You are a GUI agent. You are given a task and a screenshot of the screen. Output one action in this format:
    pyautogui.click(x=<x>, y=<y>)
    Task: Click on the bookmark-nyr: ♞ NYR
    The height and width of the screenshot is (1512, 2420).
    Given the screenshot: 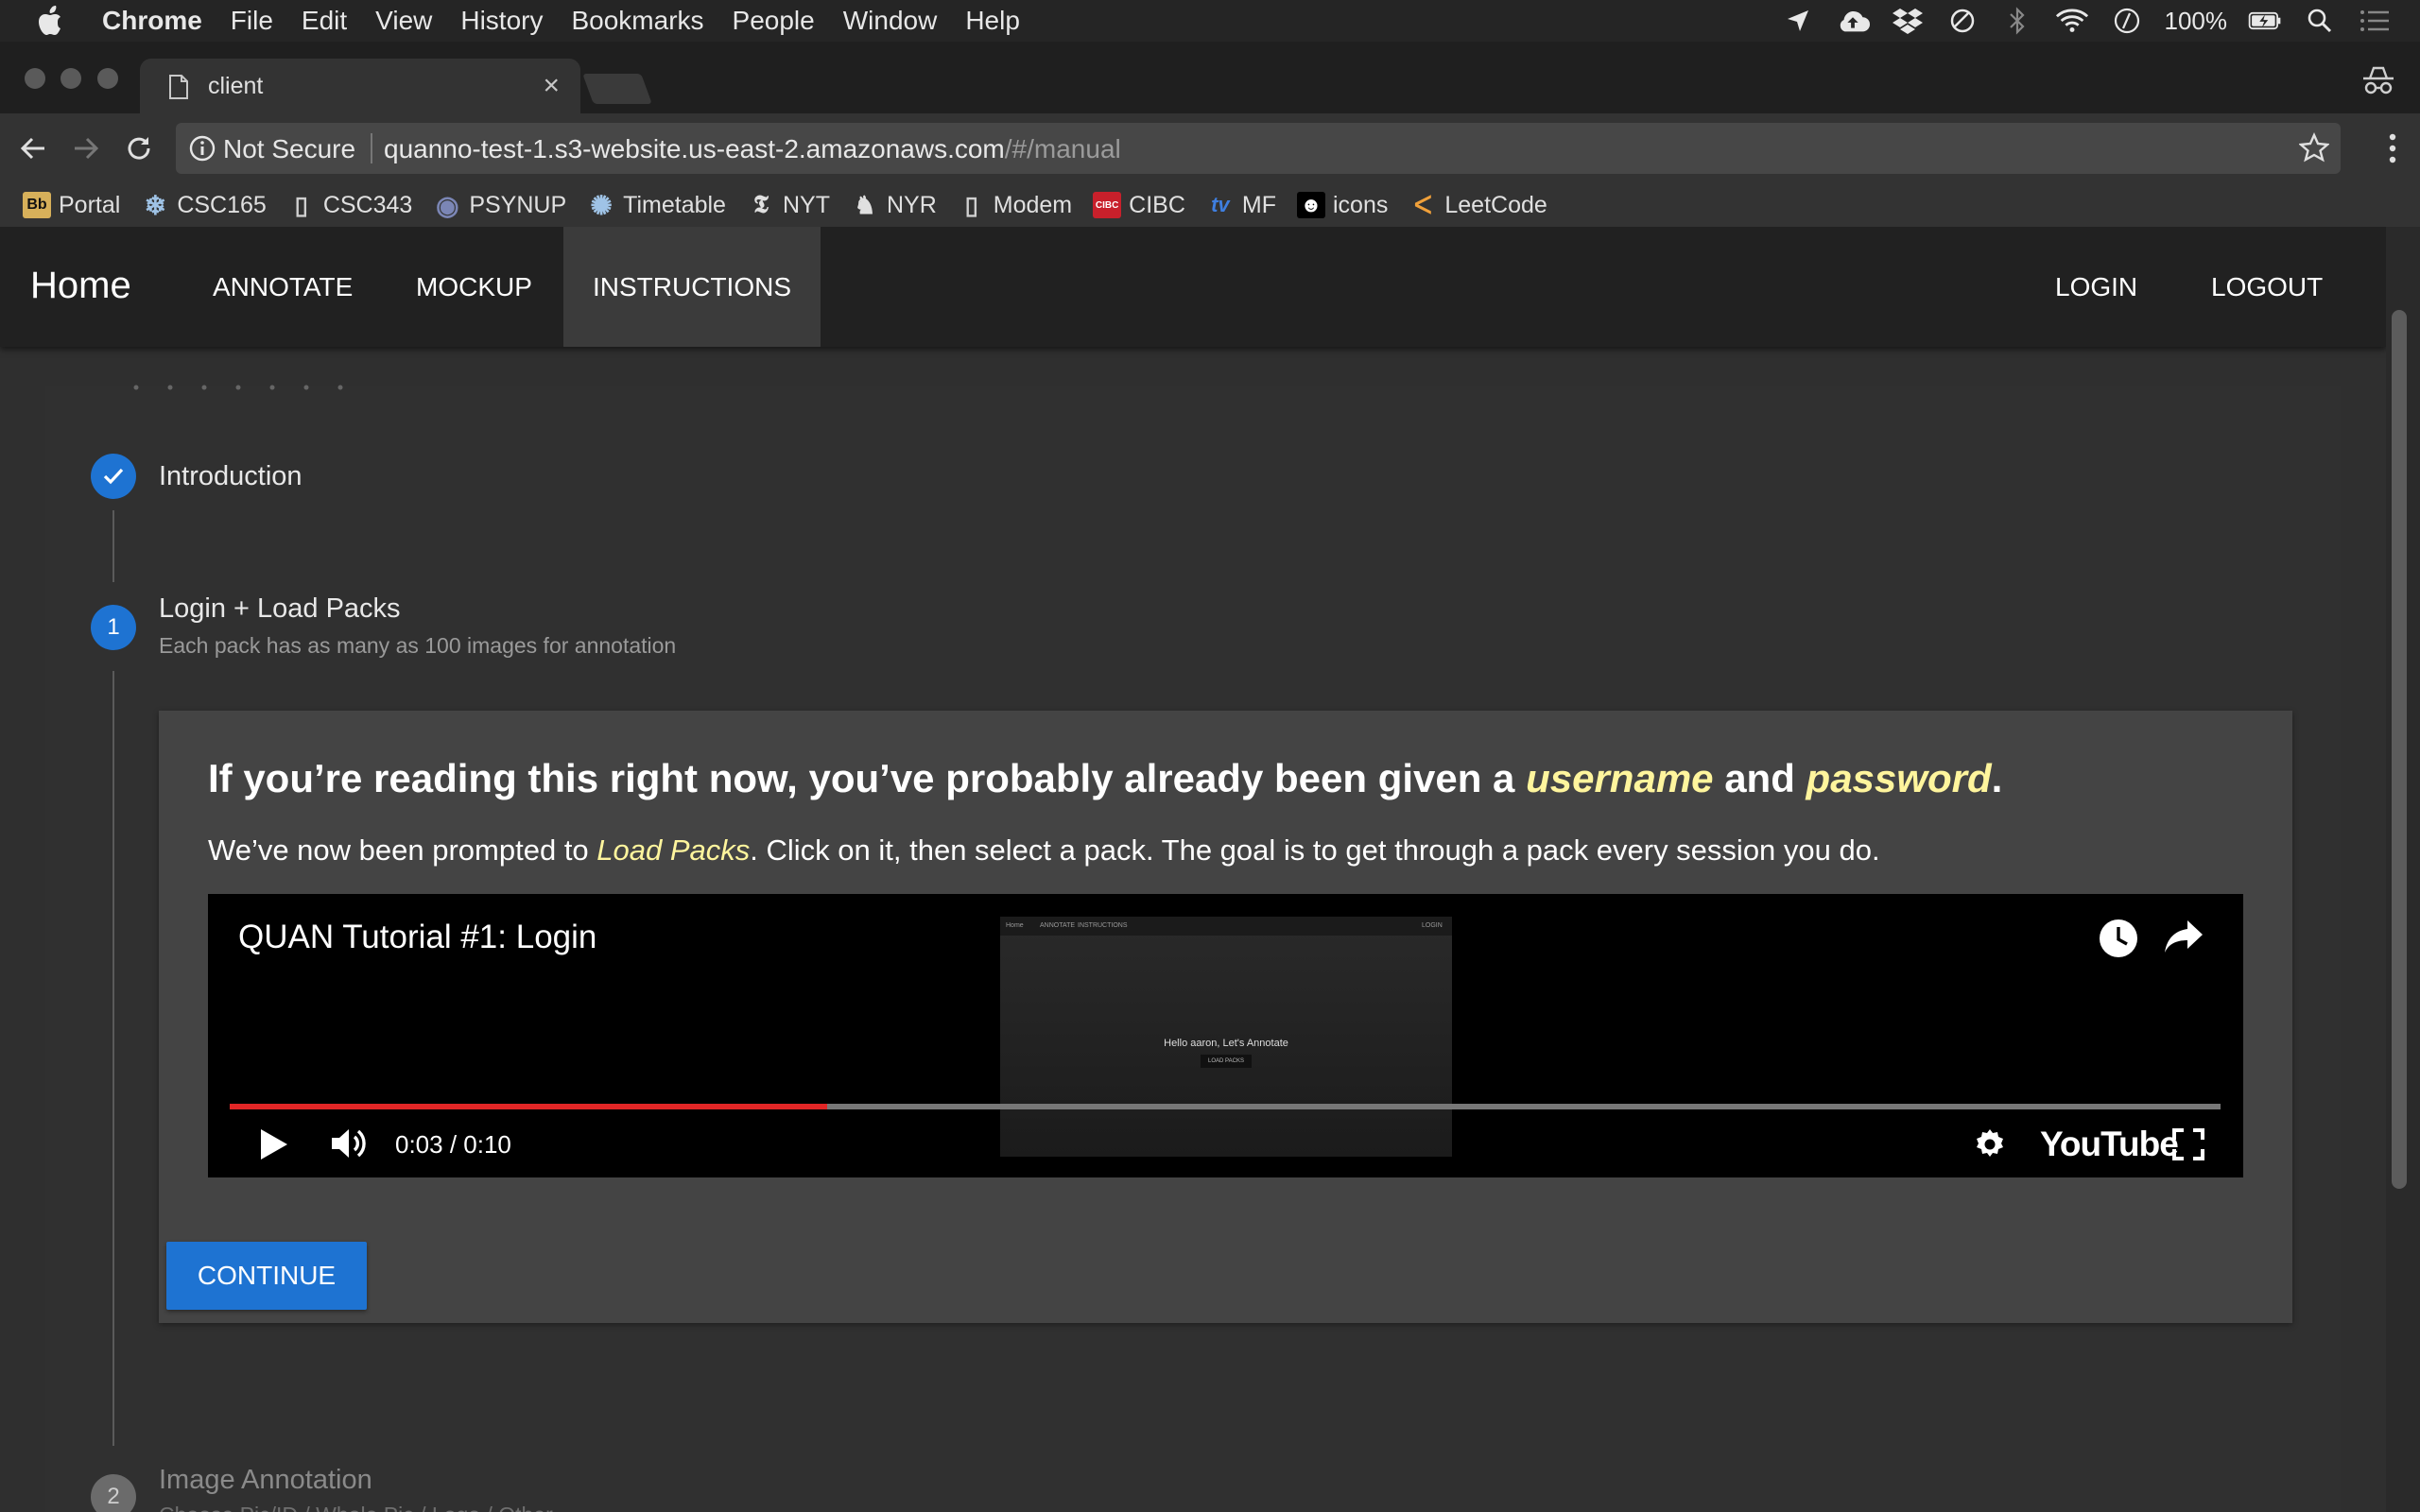 What is the action you would take?
    pyautogui.click(x=894, y=205)
    